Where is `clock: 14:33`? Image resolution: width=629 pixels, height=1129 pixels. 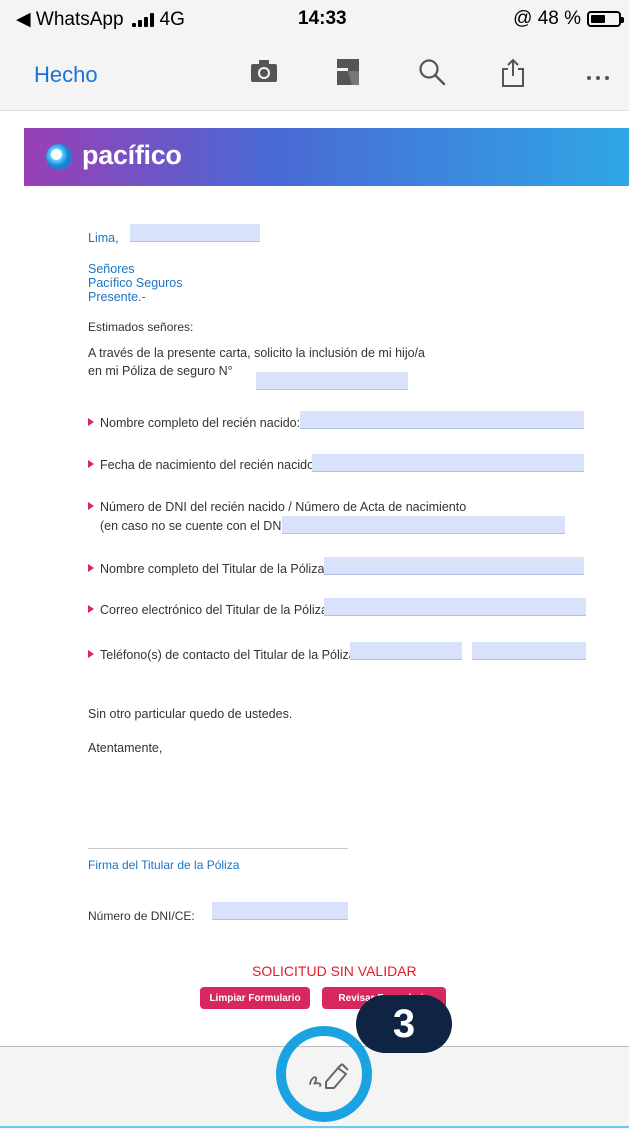
clock: 14:33 is located at coordinates (322, 18).